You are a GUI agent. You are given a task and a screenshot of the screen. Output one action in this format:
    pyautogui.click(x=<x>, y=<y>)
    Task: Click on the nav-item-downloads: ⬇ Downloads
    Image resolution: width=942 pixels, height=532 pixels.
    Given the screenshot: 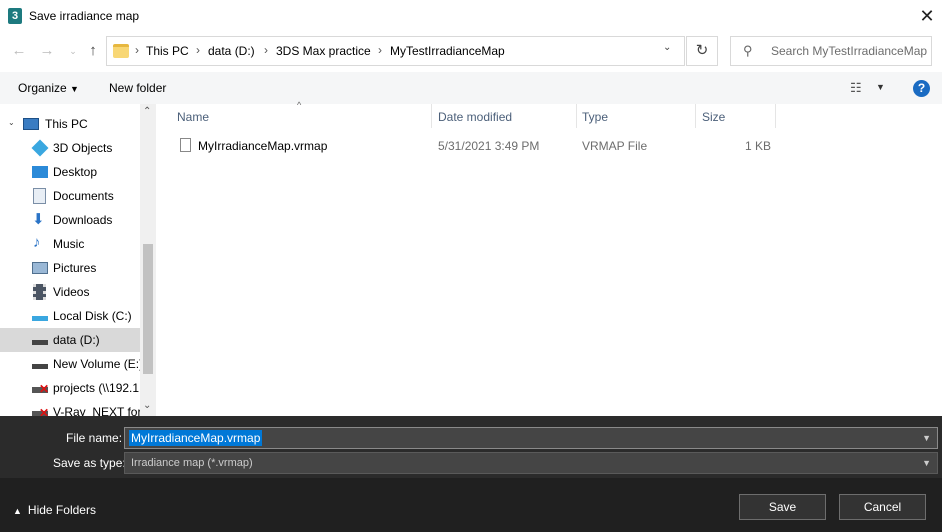 What is the action you would take?
    pyautogui.click(x=70, y=220)
    